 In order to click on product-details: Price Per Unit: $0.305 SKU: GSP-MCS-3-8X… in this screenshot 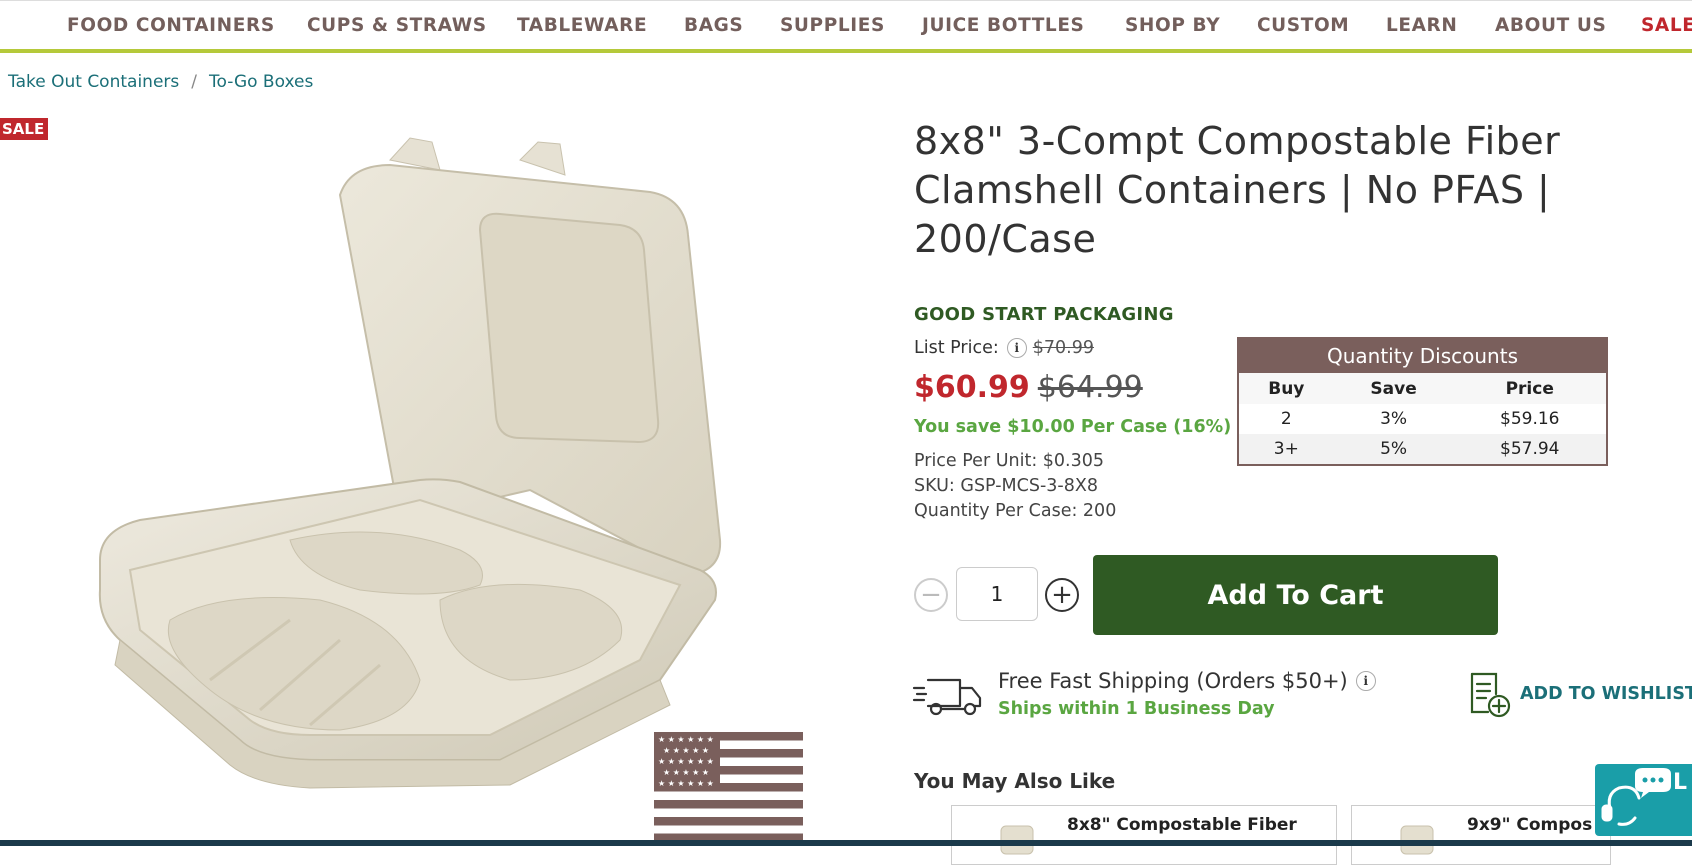, I will do `click(1015, 486)`.